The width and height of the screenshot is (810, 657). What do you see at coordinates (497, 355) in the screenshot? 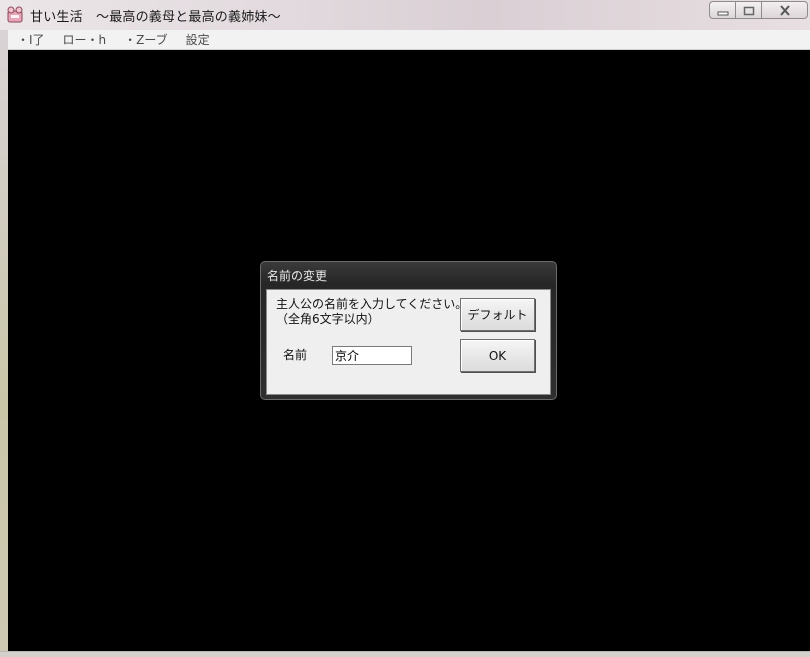
I see `ok-button: OK` at bounding box center [497, 355].